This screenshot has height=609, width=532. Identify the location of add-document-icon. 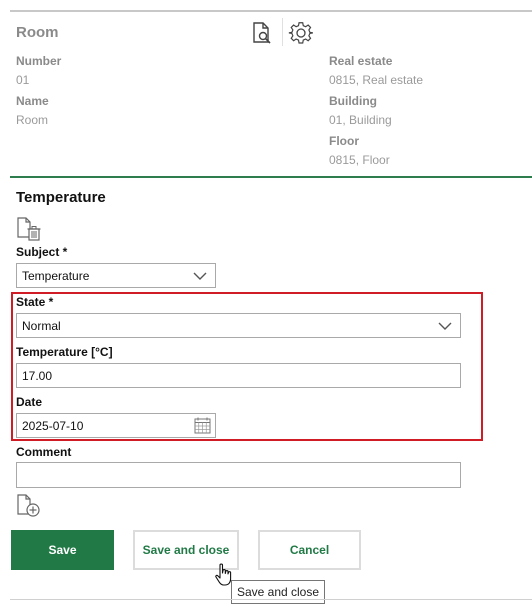
(29, 506).